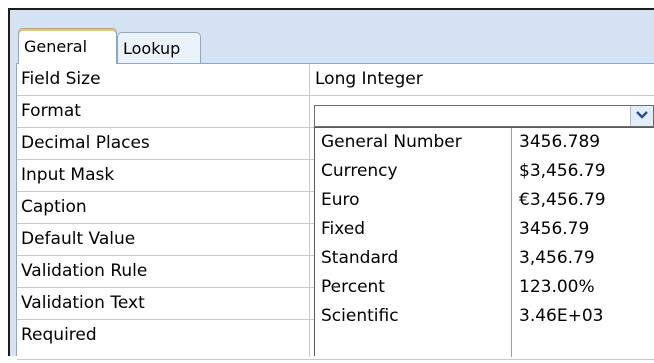  Describe the element at coordinates (554, 229) in the screenshot. I see `option-sample: 3456.79` at that location.